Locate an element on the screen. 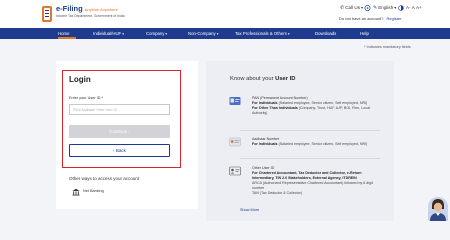 The height and width of the screenshot is (240, 450). account-prompt: Do not have an account? Register is located at coordinates (370, 18).